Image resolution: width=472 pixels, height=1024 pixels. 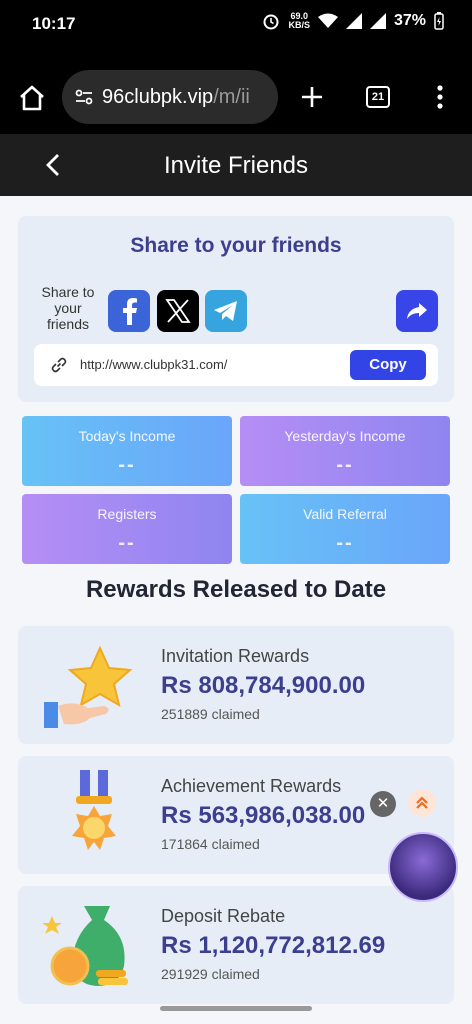 What do you see at coordinates (236, 1008) in the screenshot?
I see `gesture-handle` at bounding box center [236, 1008].